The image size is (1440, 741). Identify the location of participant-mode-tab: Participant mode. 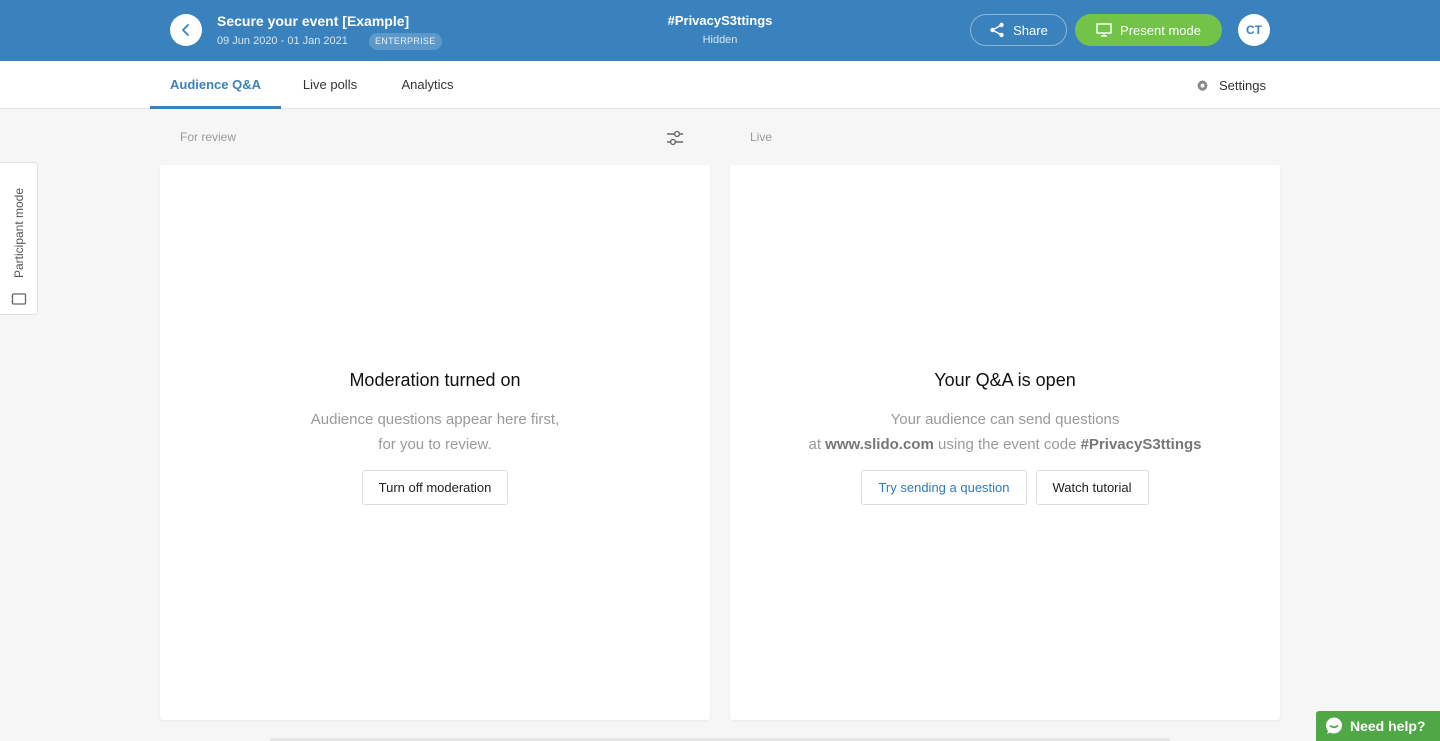
(19, 238).